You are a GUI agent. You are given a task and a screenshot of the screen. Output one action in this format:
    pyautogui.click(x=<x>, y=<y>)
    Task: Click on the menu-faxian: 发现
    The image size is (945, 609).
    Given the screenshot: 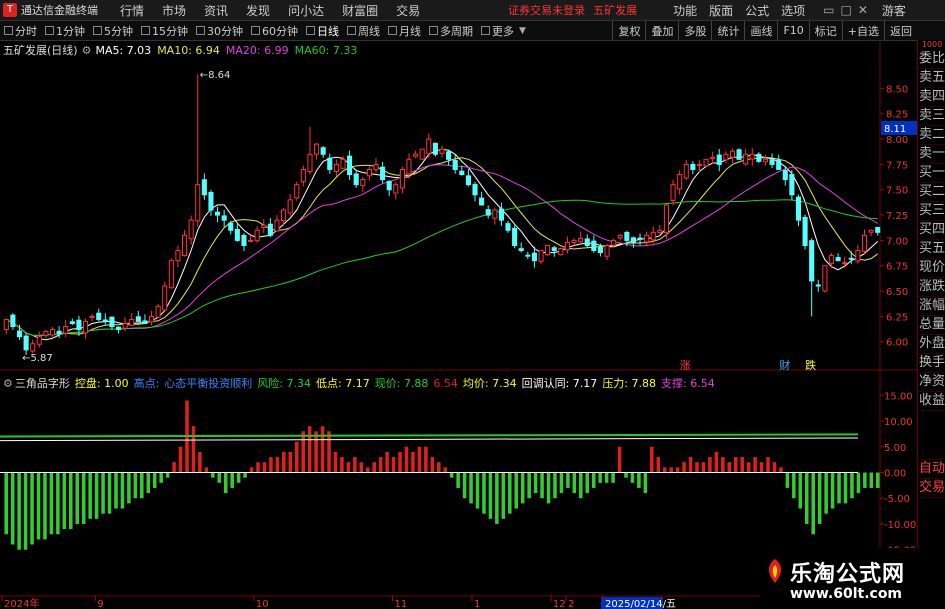 What is the action you would take?
    pyautogui.click(x=258, y=10)
    